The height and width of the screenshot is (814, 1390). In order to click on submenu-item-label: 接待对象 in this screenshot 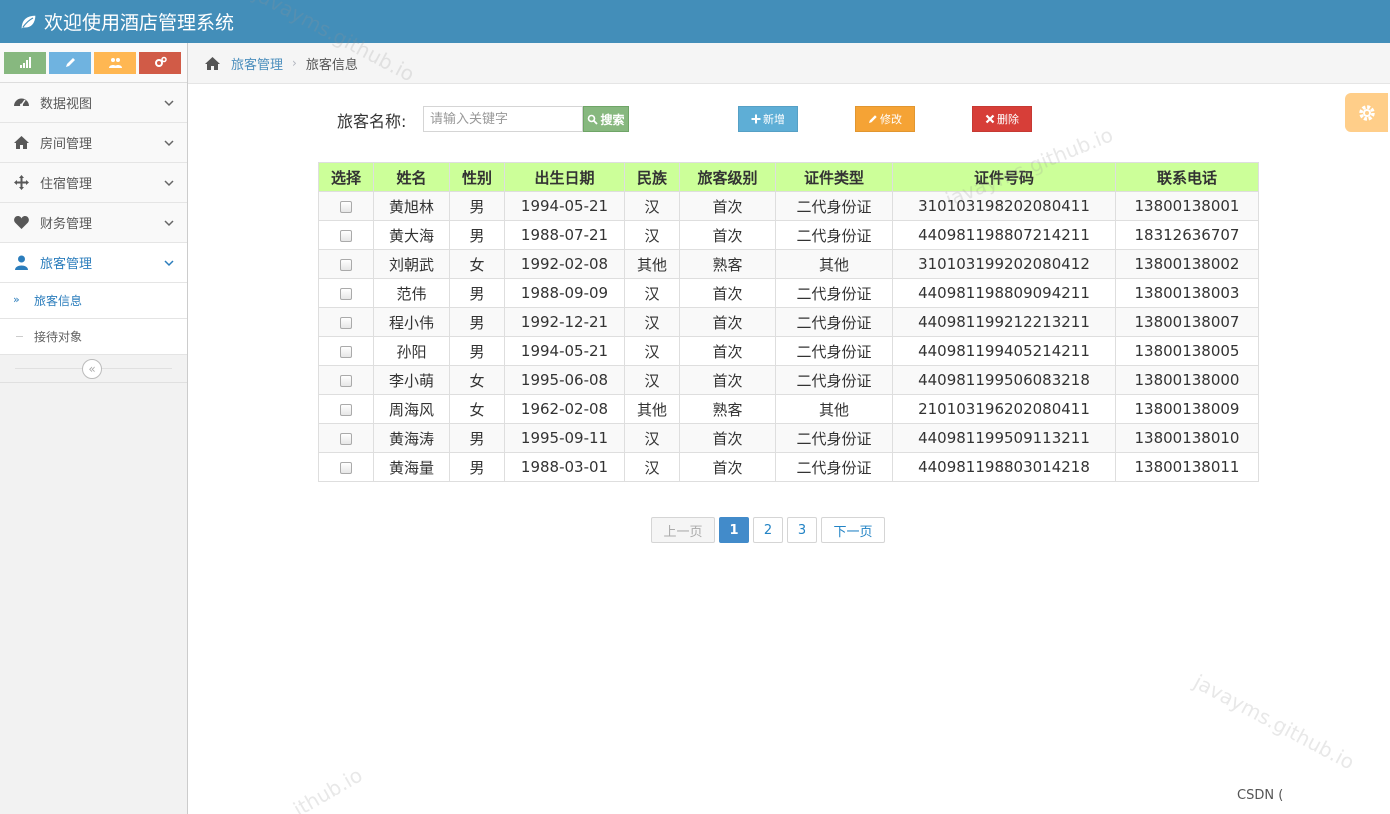, I will do `click(58, 337)`.